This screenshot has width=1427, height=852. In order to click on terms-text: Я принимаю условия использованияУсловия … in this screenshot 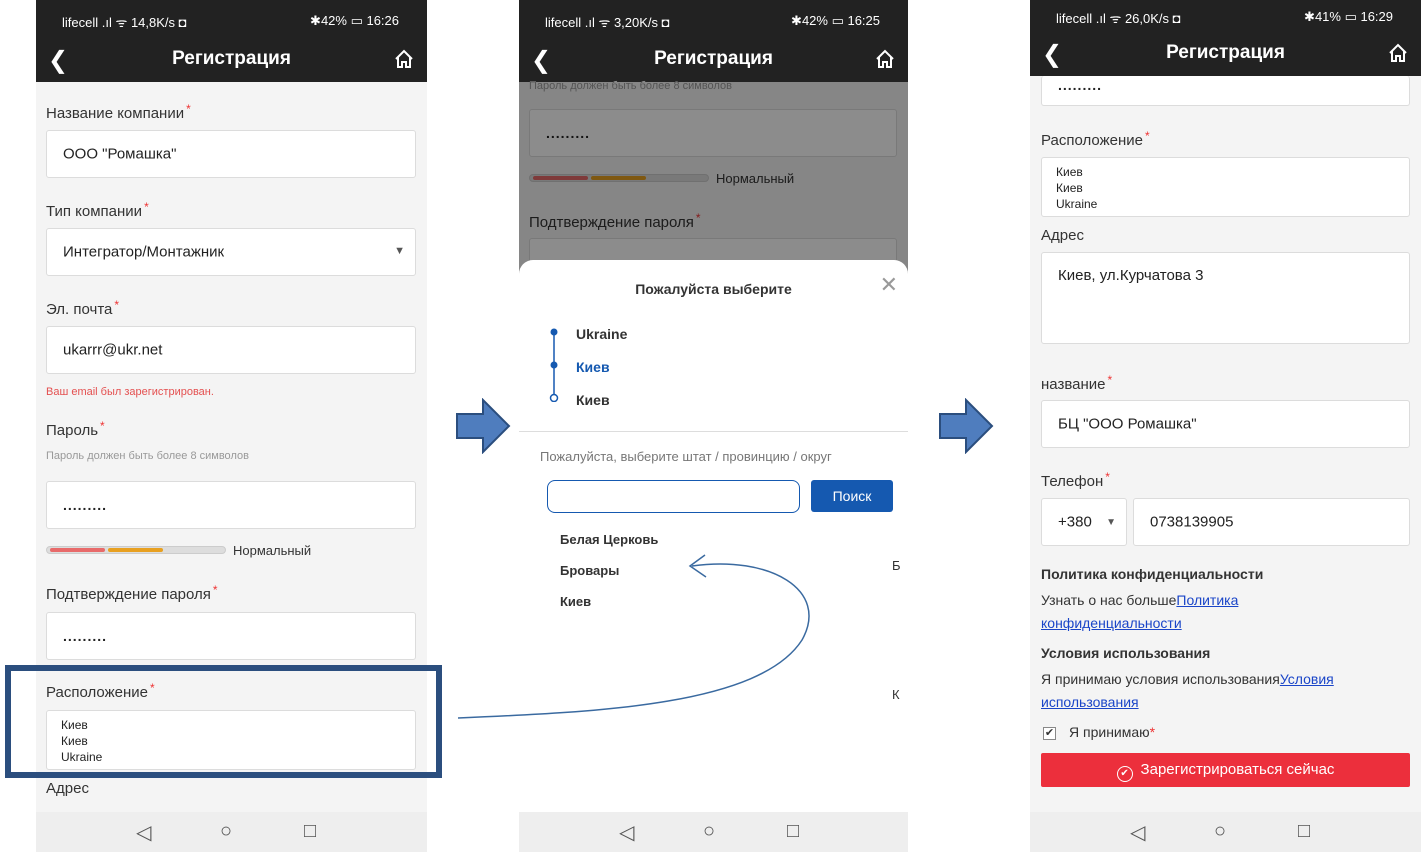, I will do `click(1187, 690)`.